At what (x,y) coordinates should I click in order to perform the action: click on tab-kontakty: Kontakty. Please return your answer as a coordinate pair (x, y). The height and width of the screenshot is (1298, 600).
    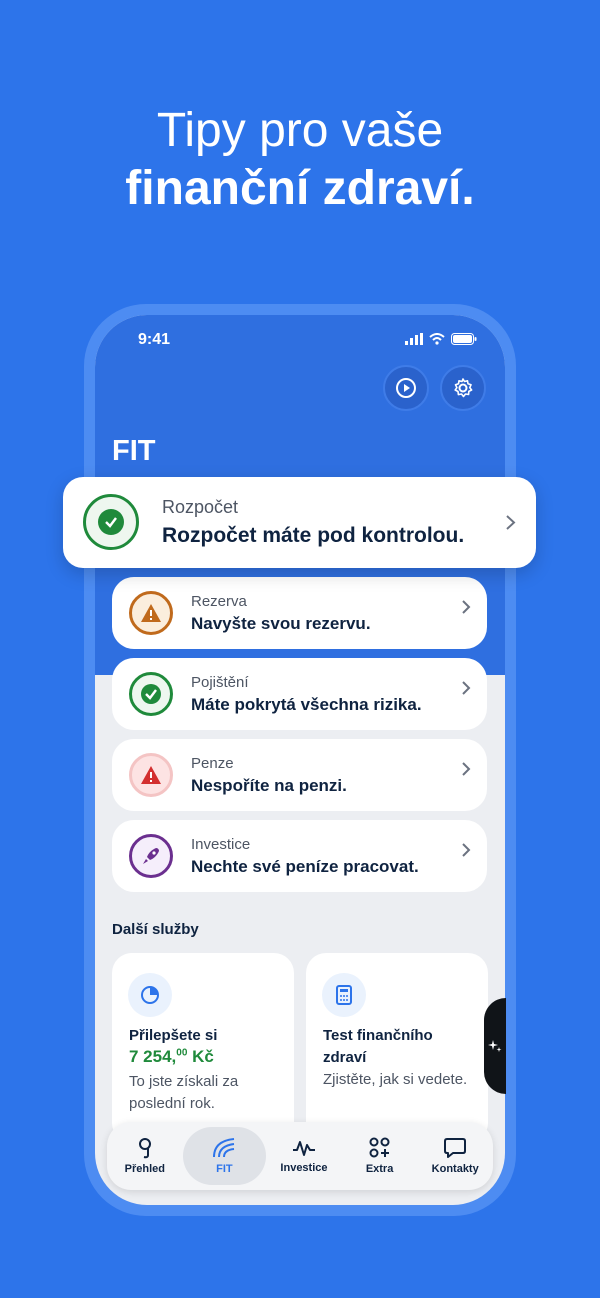
    Looking at the image, I should click on (455, 1156).